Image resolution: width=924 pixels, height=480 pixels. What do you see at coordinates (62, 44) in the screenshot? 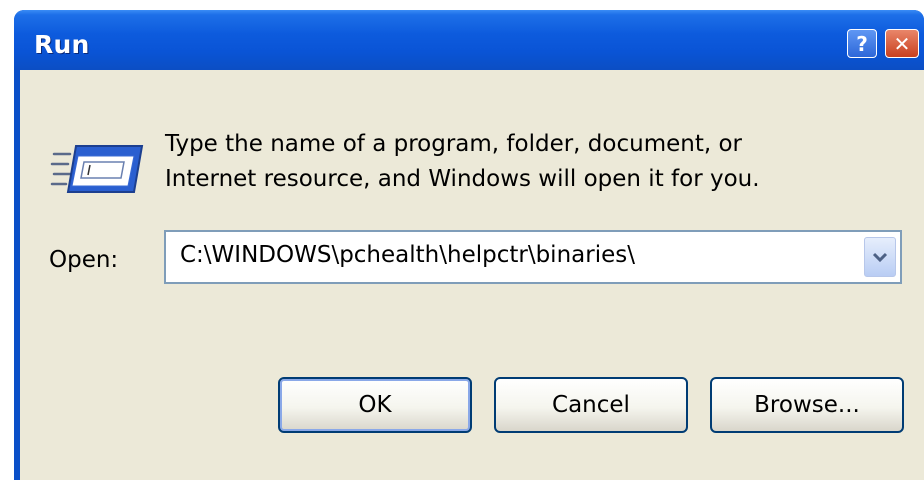
I see `window-title: Run` at bounding box center [62, 44].